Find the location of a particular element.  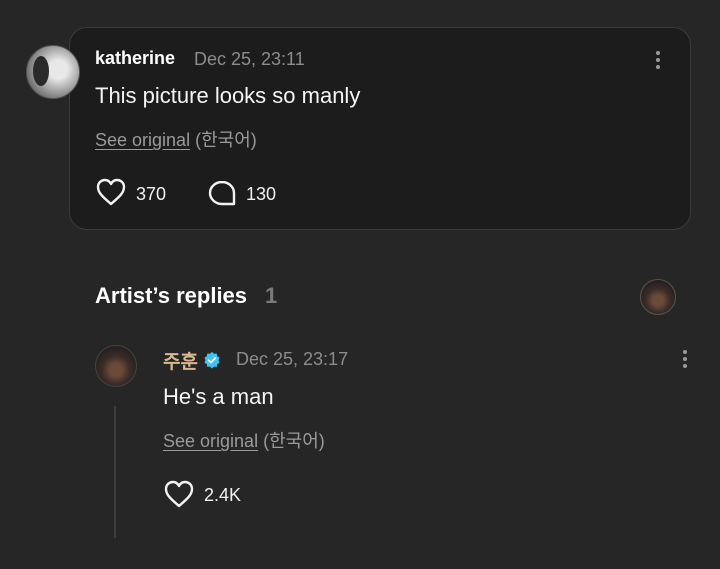

reply-timestamp: Dec 25, 23:17 is located at coordinates (292, 359).